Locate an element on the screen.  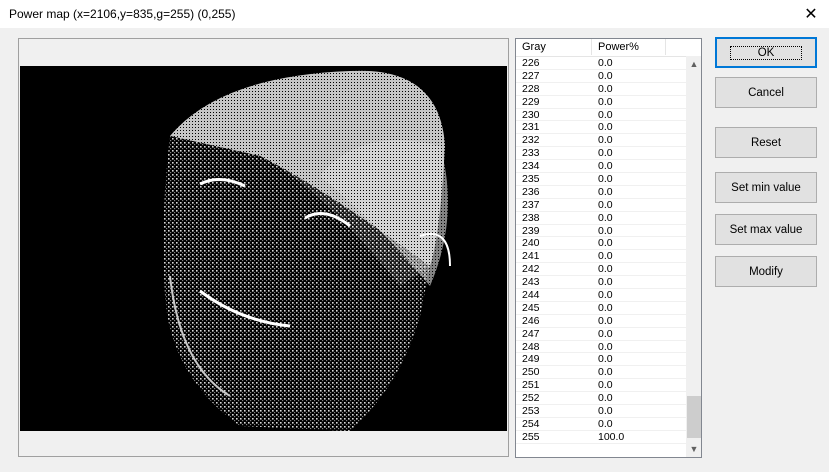
list-row: 226 0.0 is located at coordinates (601, 63).